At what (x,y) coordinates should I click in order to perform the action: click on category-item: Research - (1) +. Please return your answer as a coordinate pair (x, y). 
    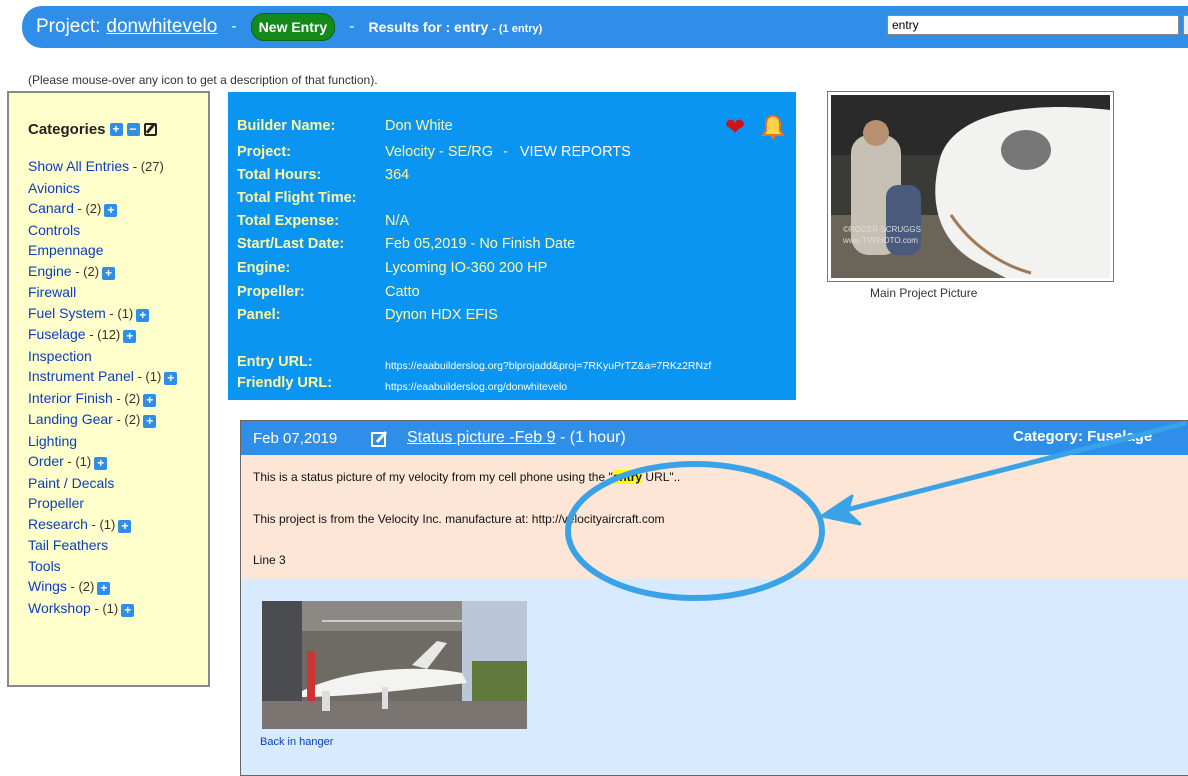
    Looking at the image, I should click on (117, 525).